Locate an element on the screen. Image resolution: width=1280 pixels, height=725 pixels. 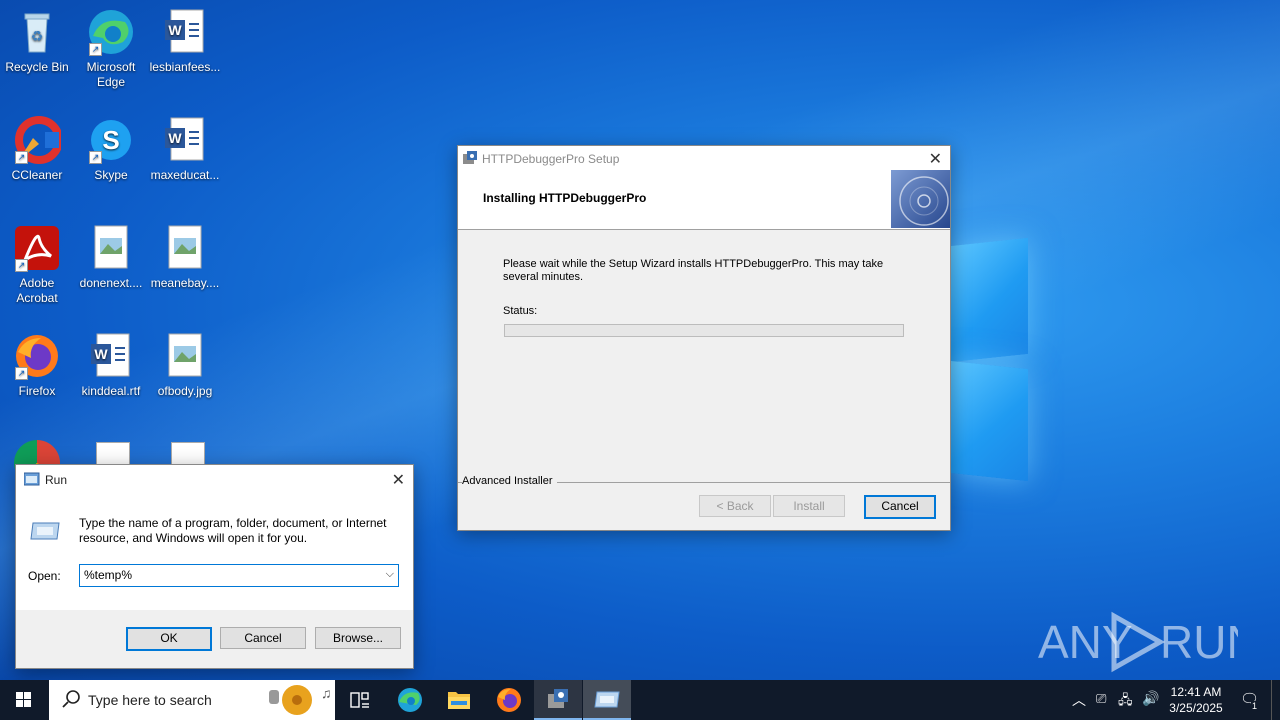
start-button is located at coordinates (24, 700).